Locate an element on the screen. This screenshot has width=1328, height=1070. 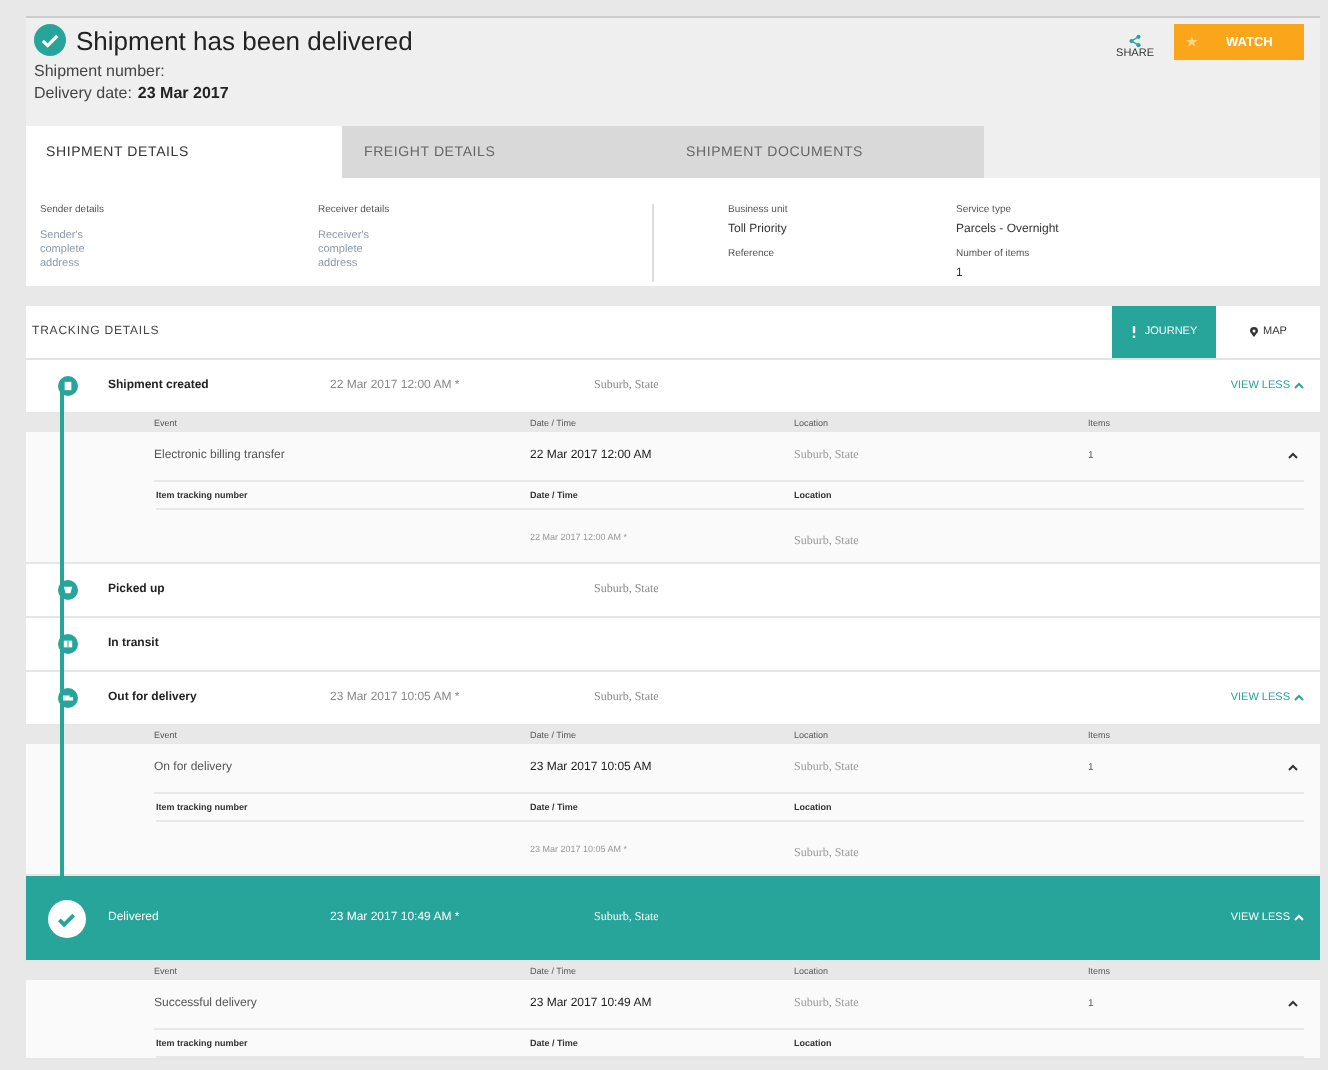
clipboard-icon is located at coordinates (67, 386).